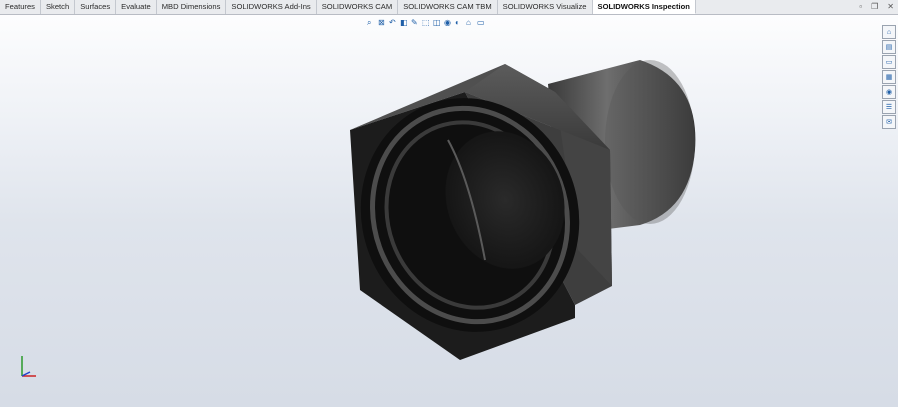 The height and width of the screenshot is (407, 898). I want to click on reference-triad, so click(28, 366).